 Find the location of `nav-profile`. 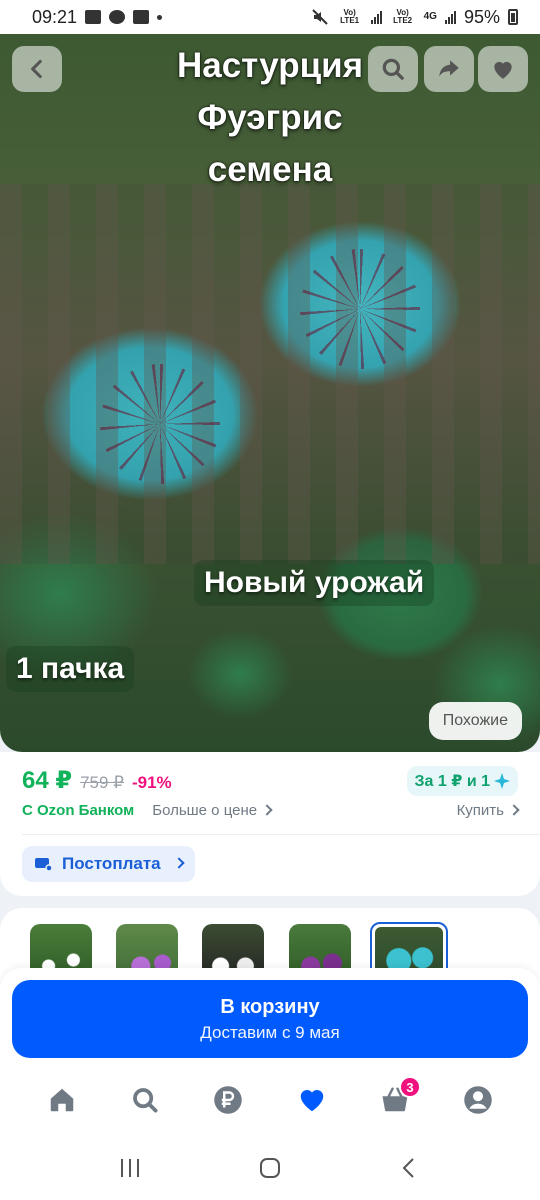

nav-profile is located at coordinates (478, 1100).